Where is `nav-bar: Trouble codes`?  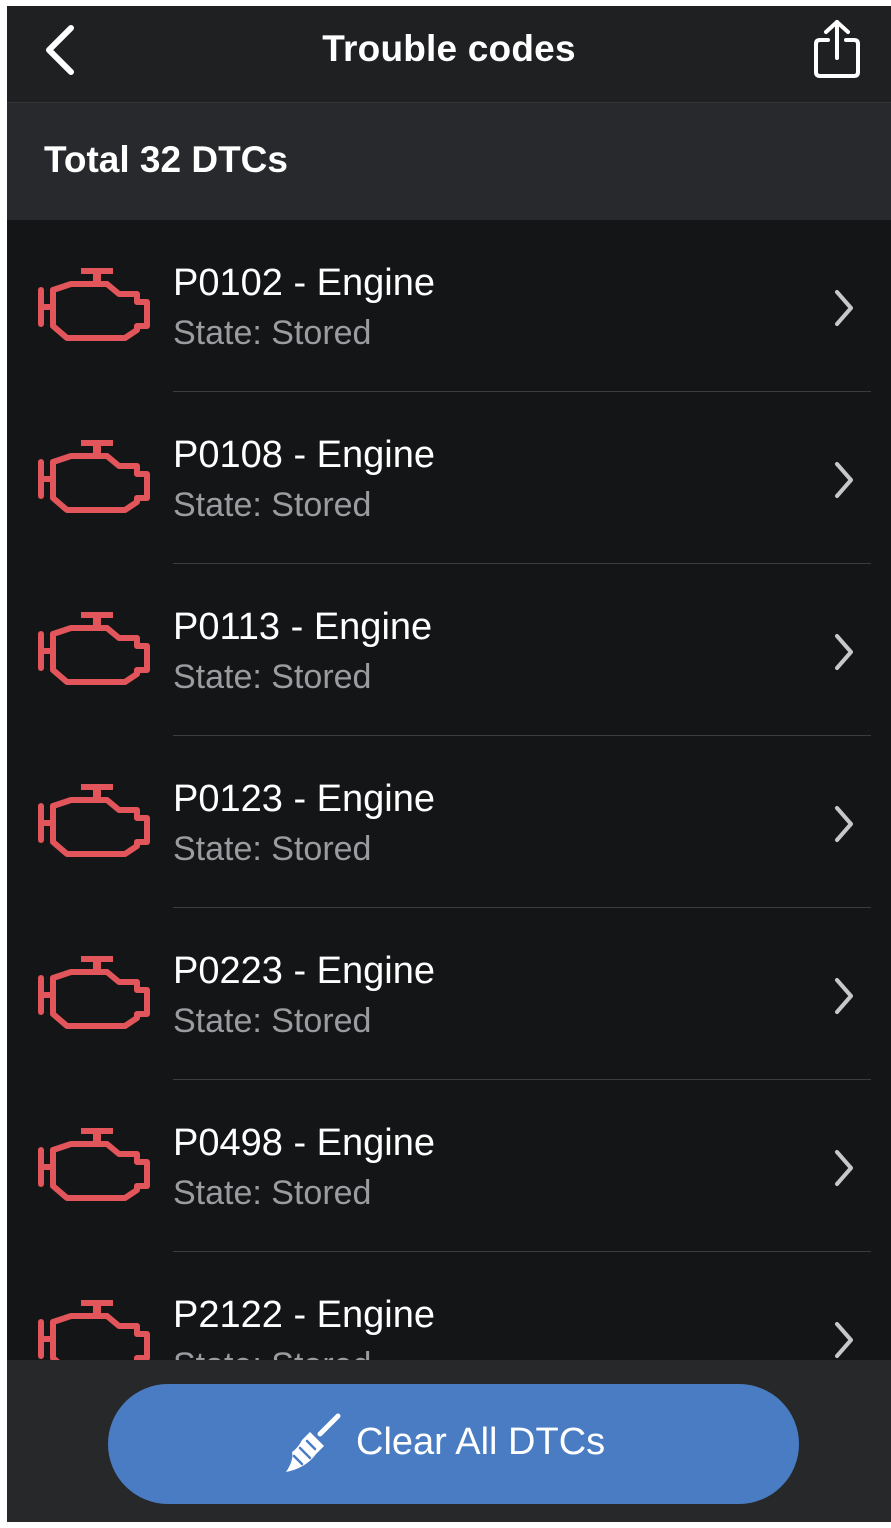 nav-bar: Trouble codes is located at coordinates (449, 54).